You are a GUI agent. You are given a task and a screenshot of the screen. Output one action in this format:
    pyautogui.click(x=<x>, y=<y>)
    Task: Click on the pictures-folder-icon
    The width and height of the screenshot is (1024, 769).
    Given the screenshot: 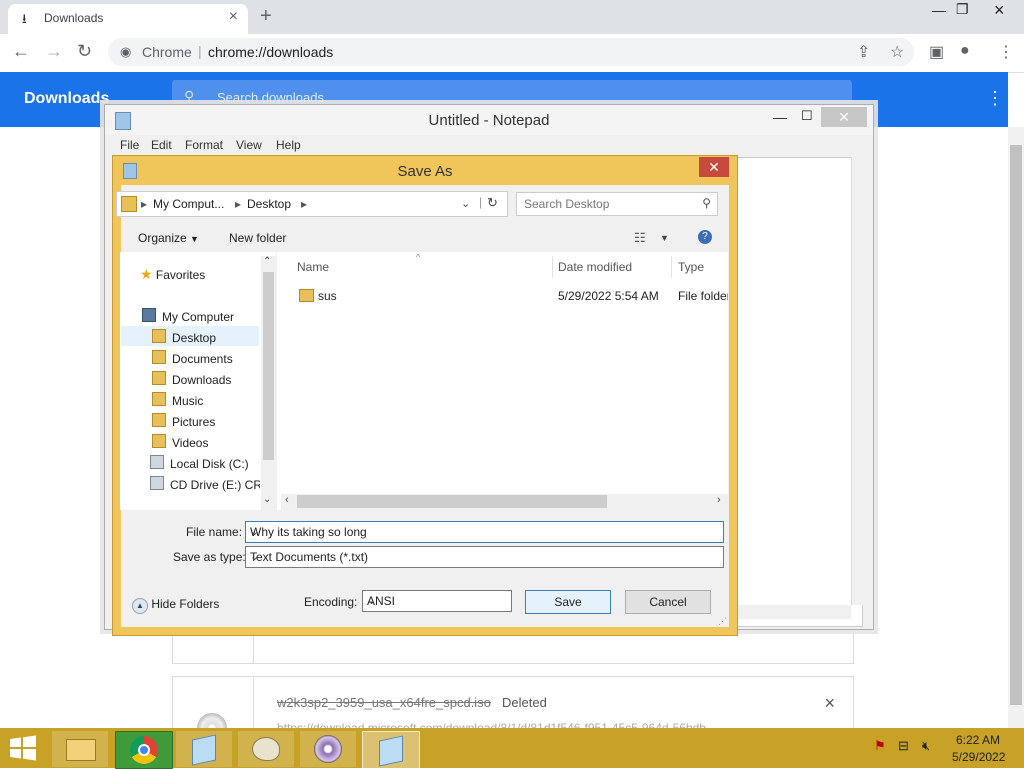 What is the action you would take?
    pyautogui.click(x=159, y=420)
    